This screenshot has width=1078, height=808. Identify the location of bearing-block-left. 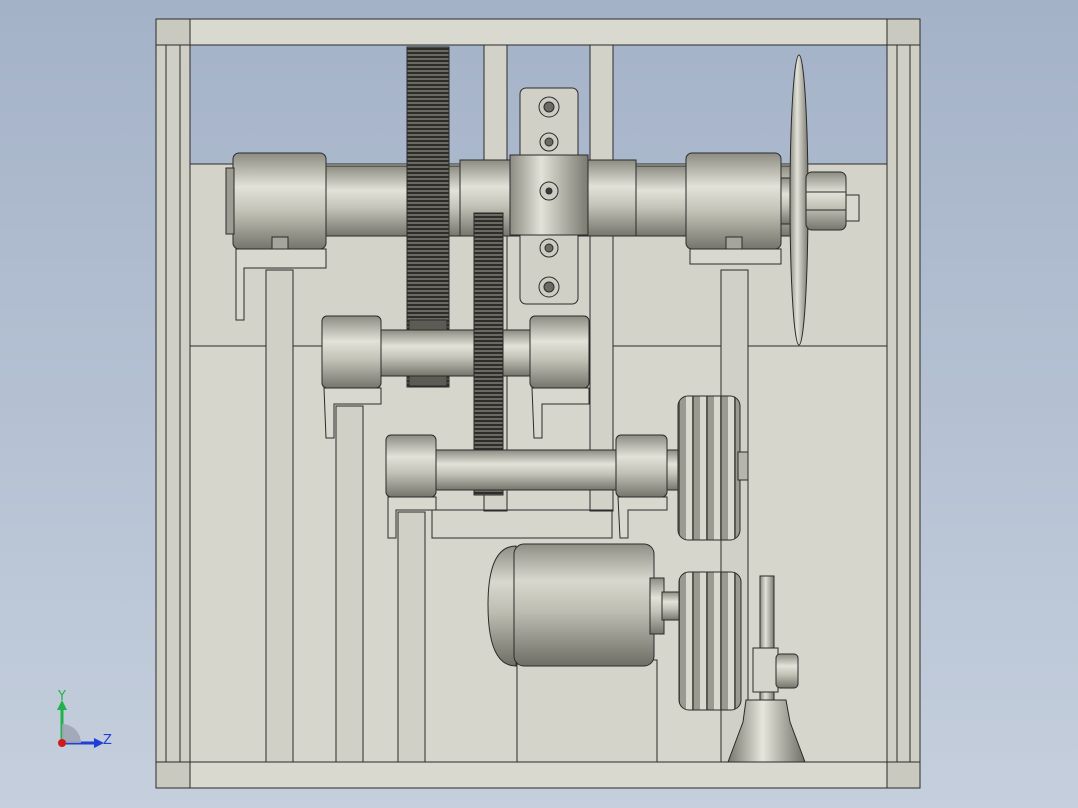
(279, 201).